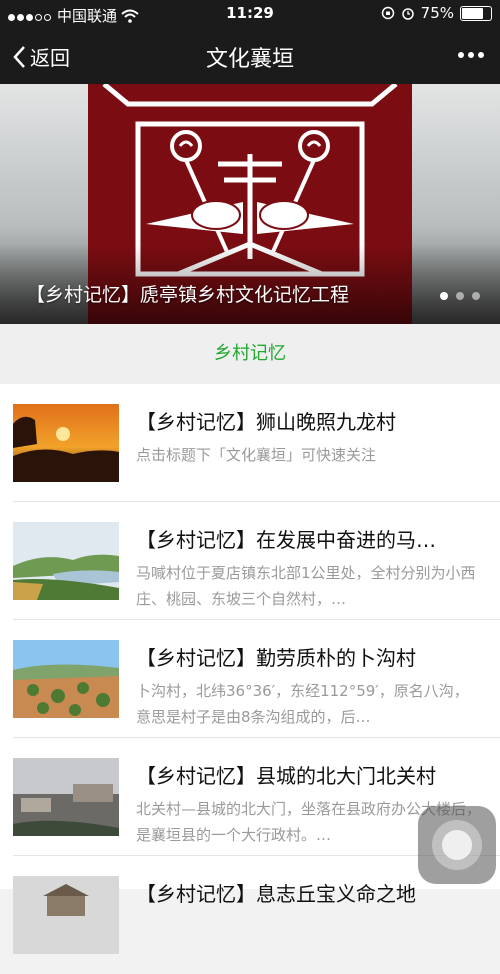 Image resolution: width=500 pixels, height=974 pixels. What do you see at coordinates (407, 14) in the screenshot?
I see `alarm-icon` at bounding box center [407, 14].